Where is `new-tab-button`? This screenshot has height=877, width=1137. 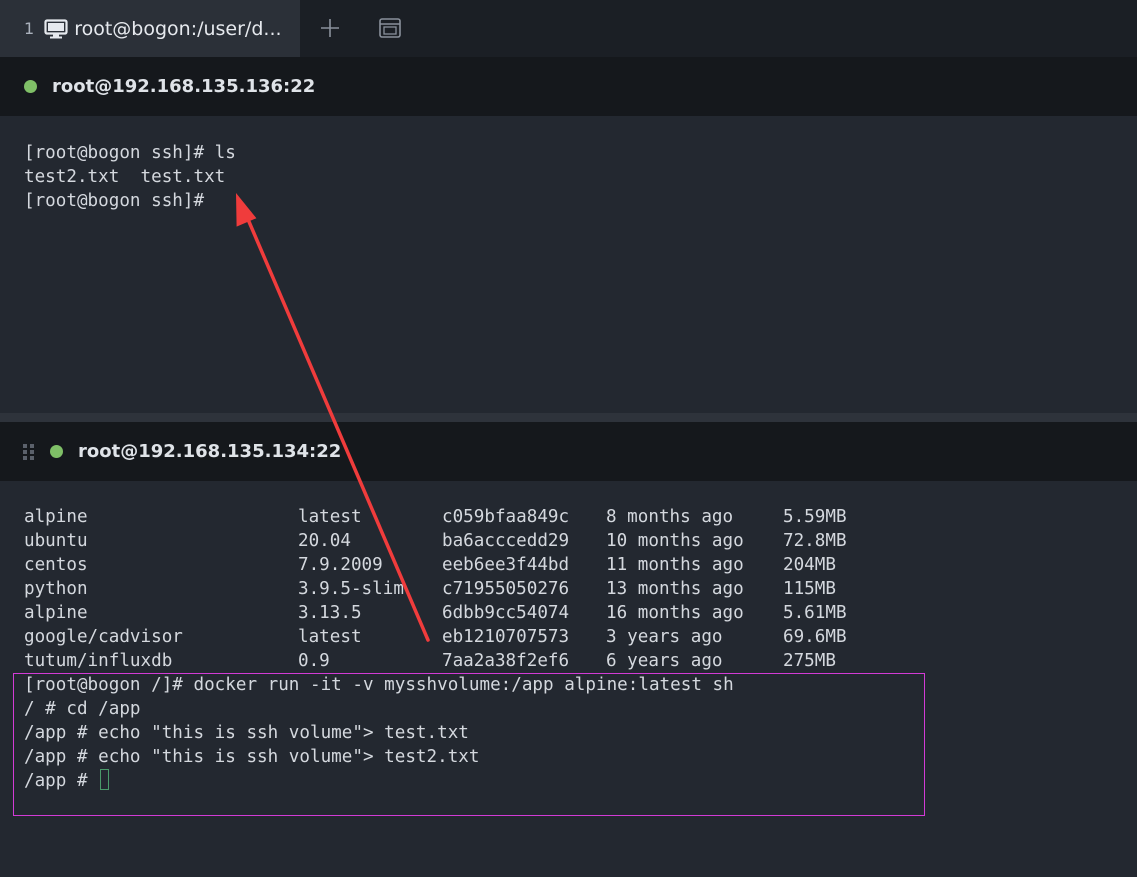
new-tab-button is located at coordinates (330, 28).